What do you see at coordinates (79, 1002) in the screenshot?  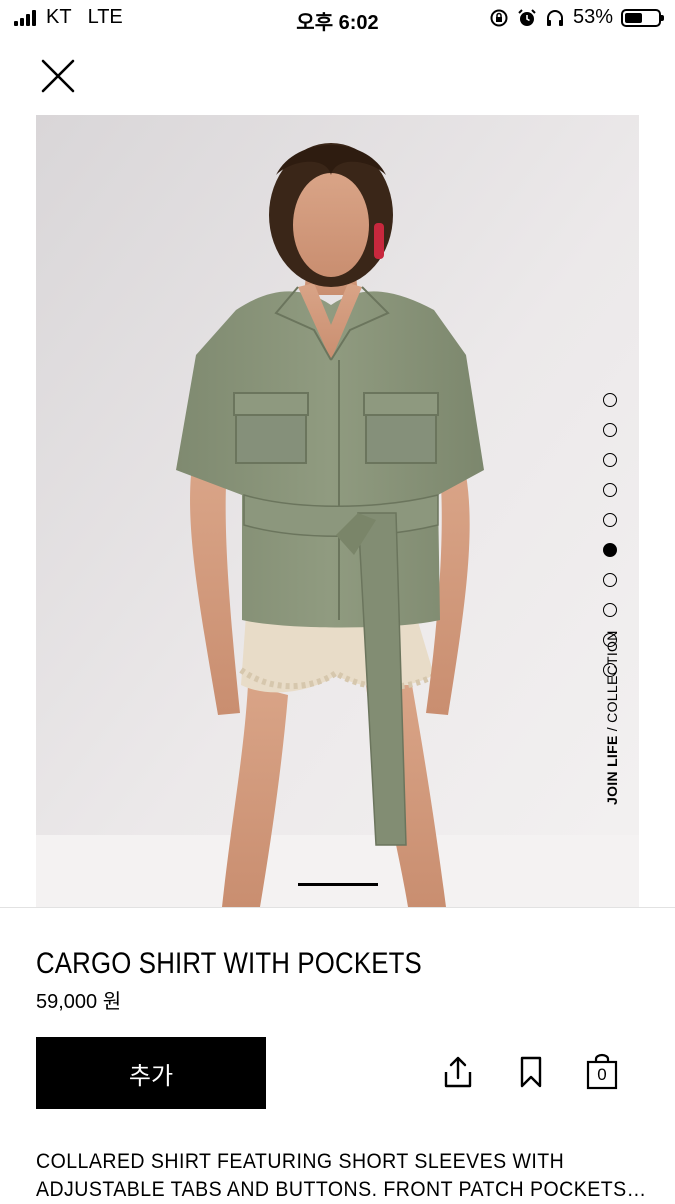 I see `product-price: 59,000 원` at bounding box center [79, 1002].